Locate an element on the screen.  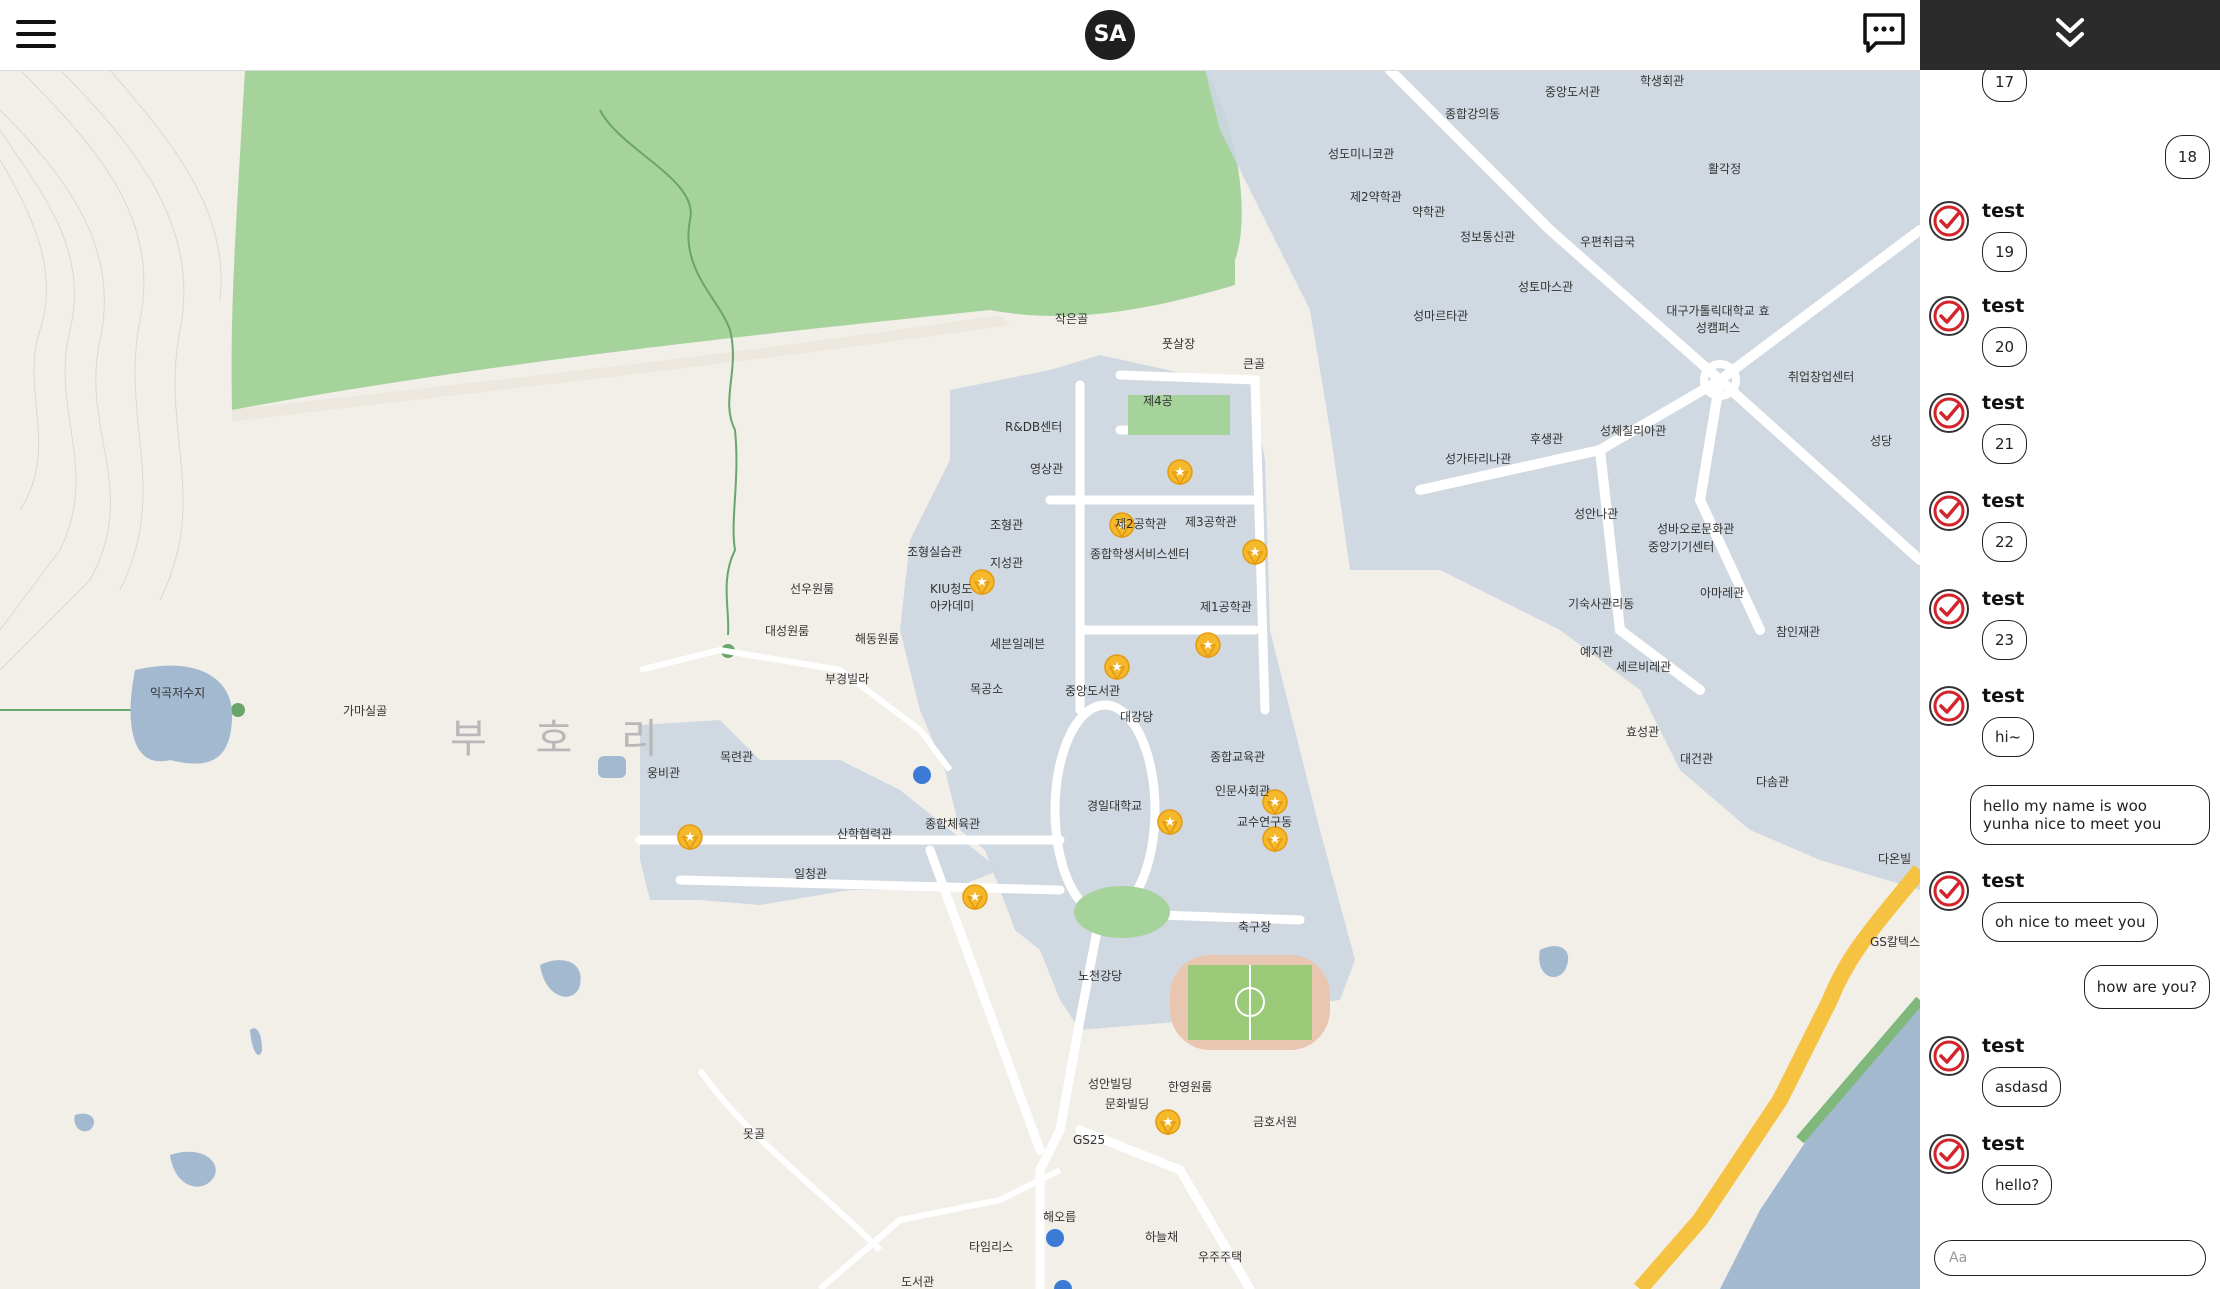
map-label: 금호서원 is located at coordinates (1275, 1122).